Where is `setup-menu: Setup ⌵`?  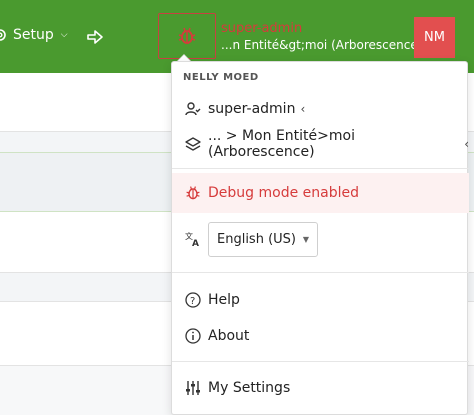
setup-menu: Setup ⌵ is located at coordinates (34, 35).